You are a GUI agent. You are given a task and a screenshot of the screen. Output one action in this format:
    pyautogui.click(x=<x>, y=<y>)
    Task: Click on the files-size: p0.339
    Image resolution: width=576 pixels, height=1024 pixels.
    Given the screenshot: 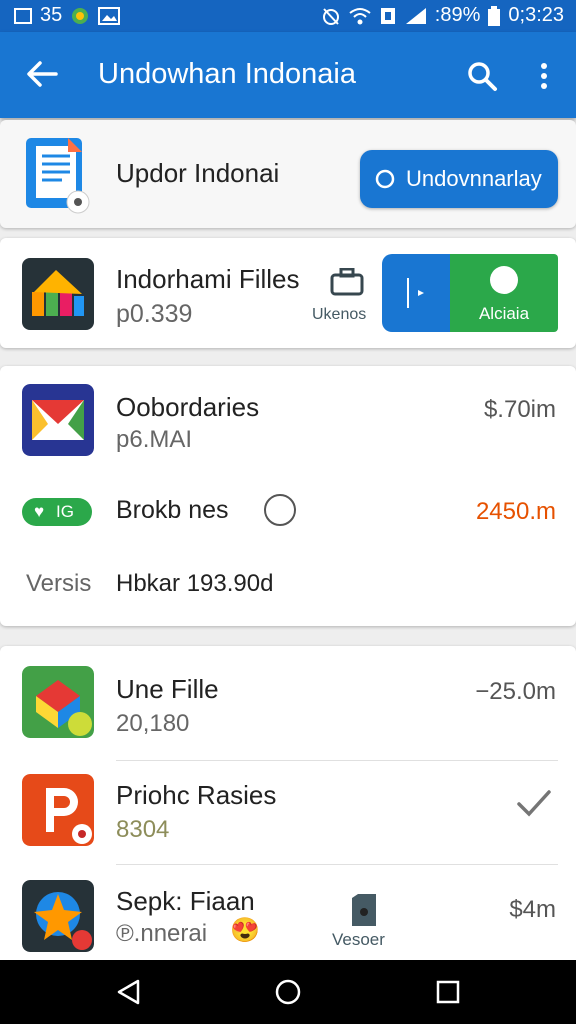 What is the action you would take?
    pyautogui.click(x=154, y=314)
    